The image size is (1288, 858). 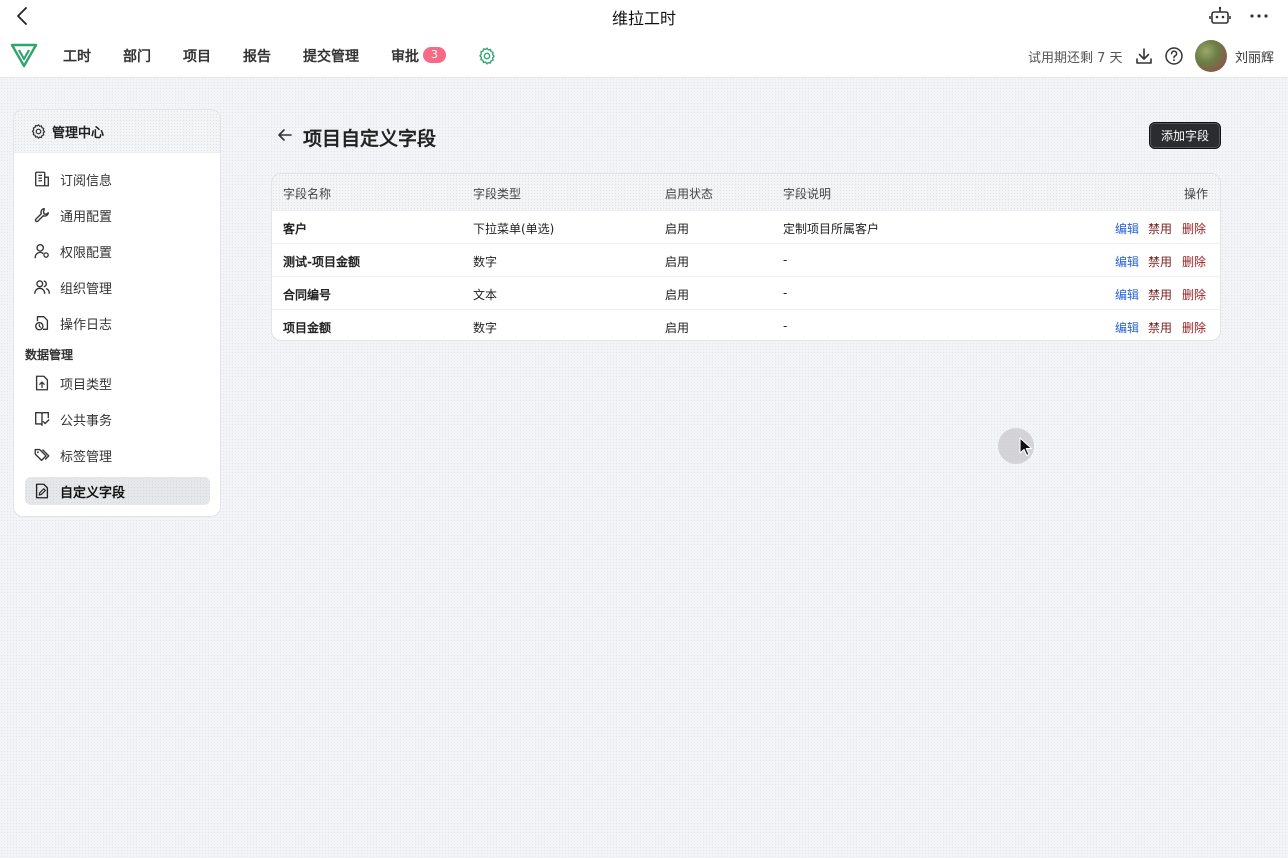 What do you see at coordinates (42, 419) in the screenshot?
I see `book-check-icon` at bounding box center [42, 419].